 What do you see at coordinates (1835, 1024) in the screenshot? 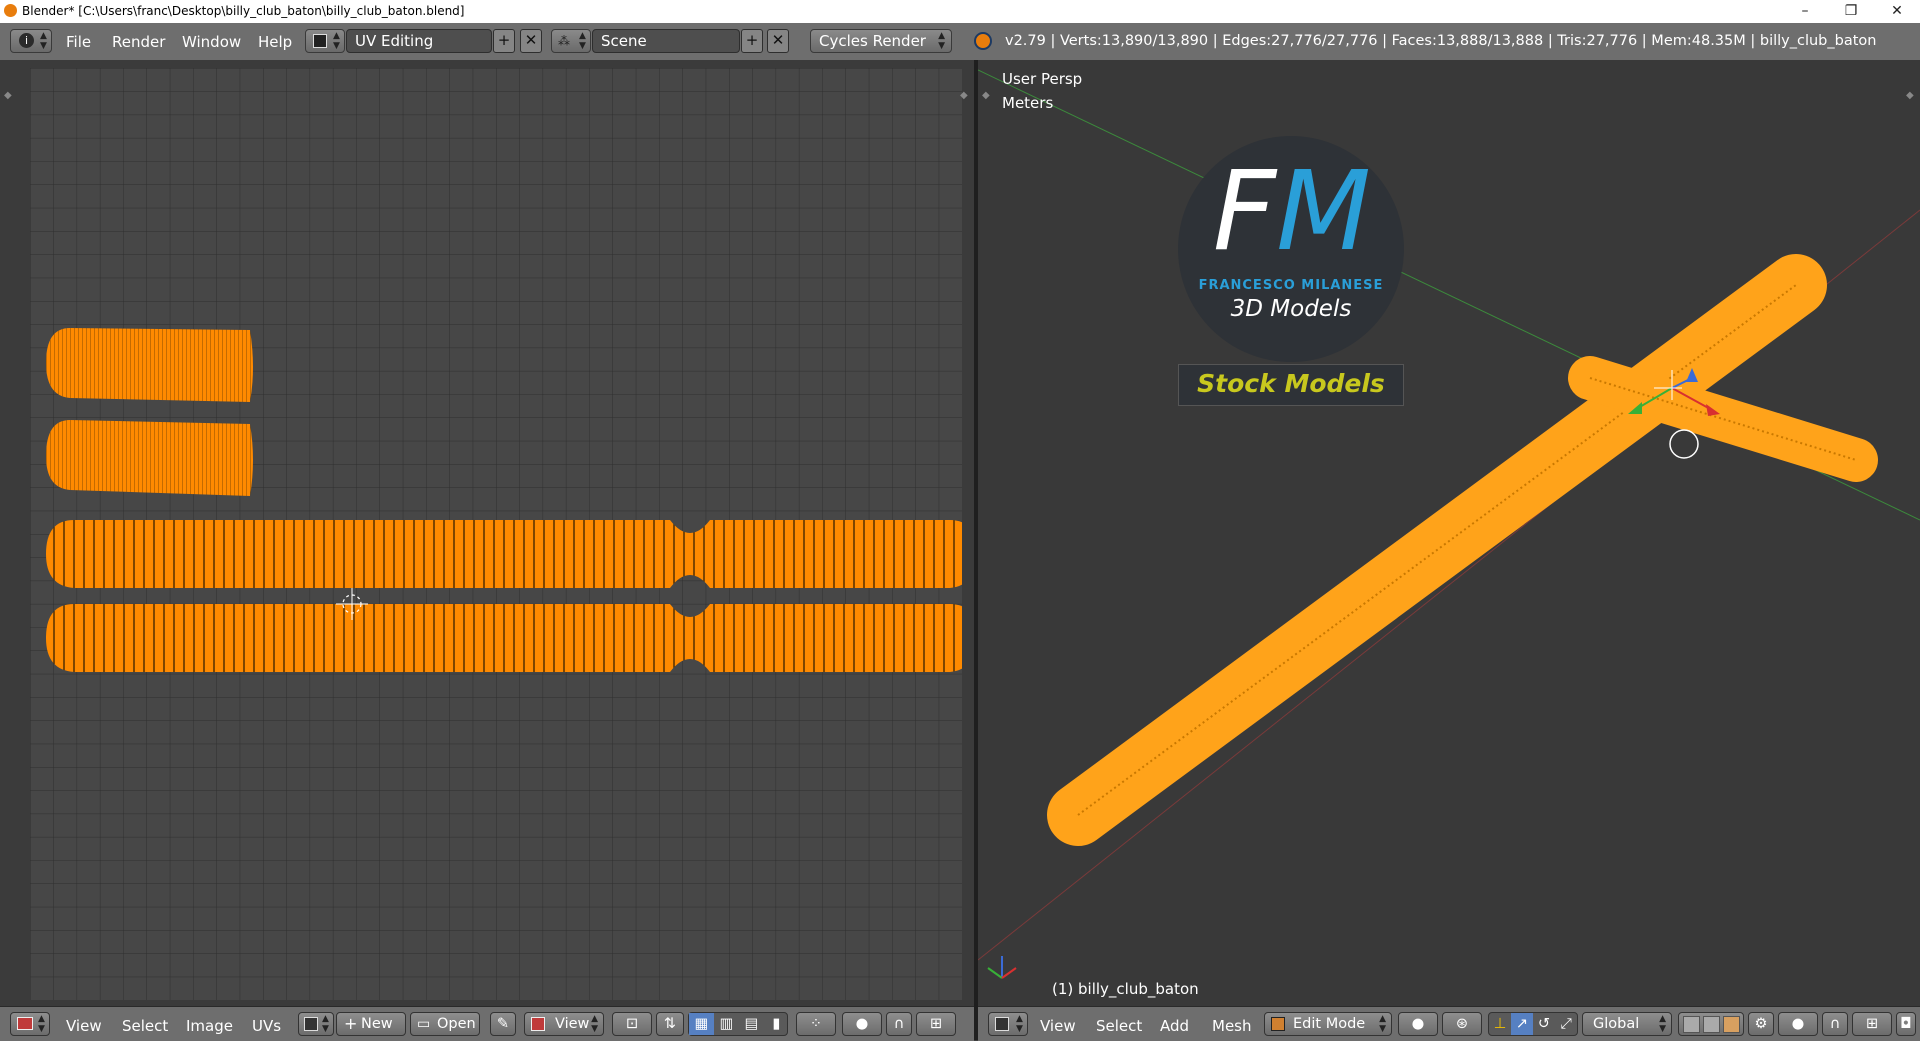
I see `snap-button: ∩` at bounding box center [1835, 1024].